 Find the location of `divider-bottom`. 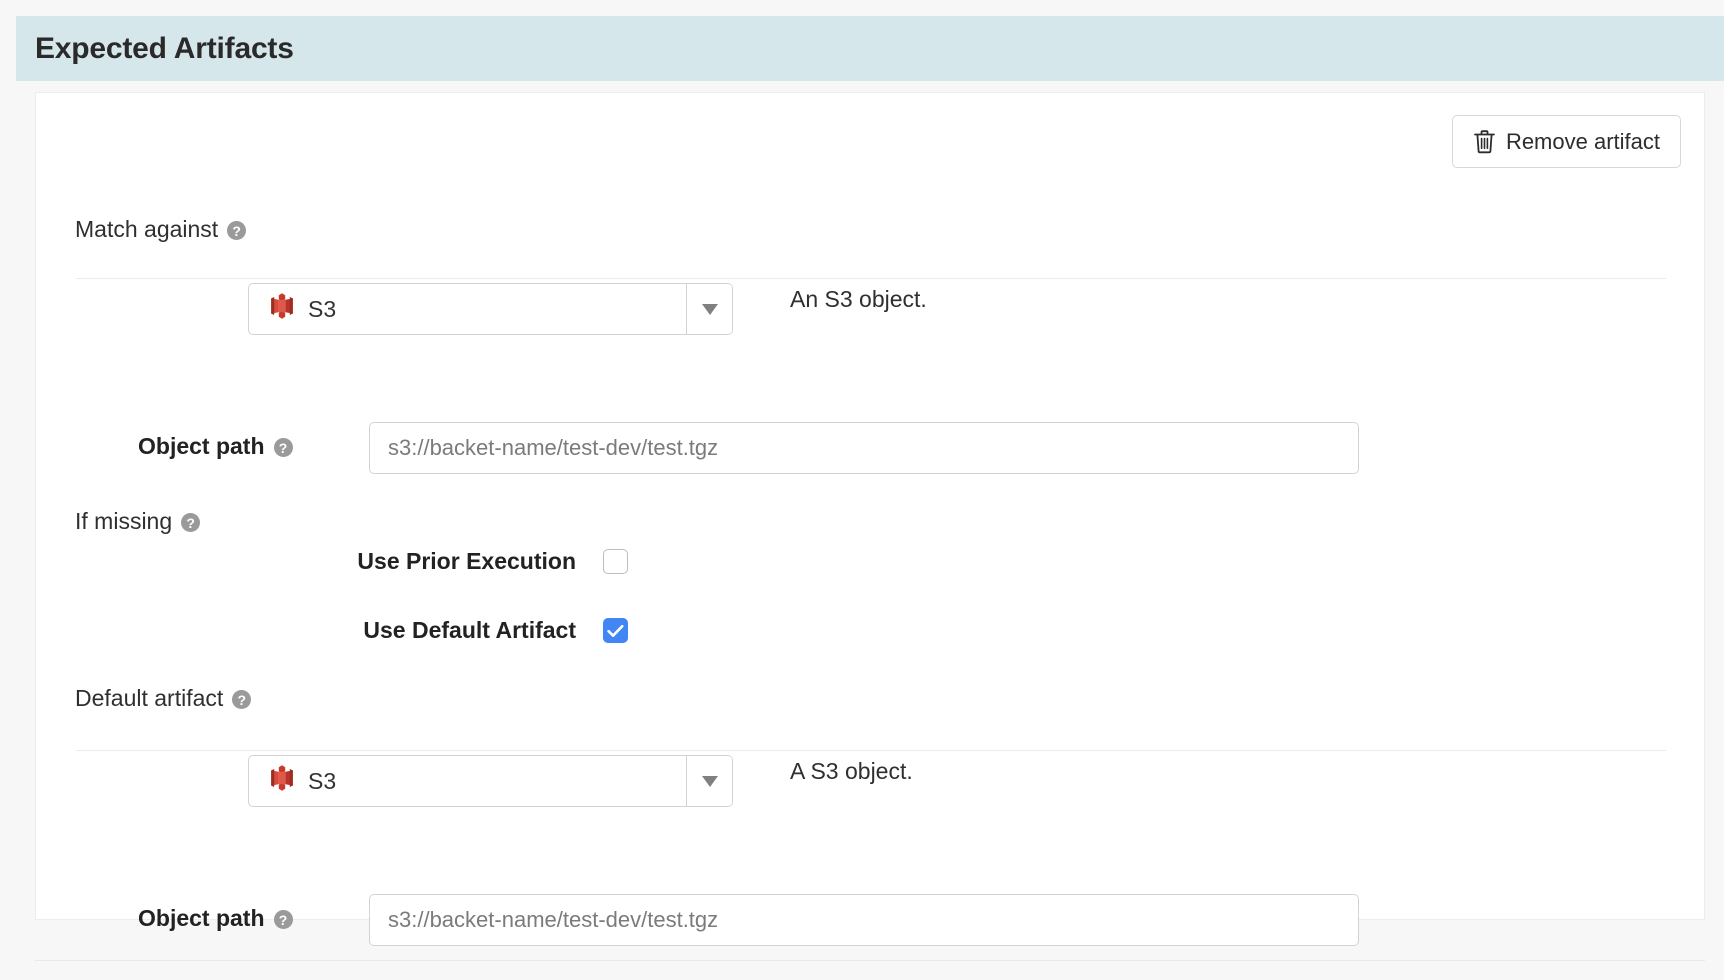

divider-bottom is located at coordinates (871, 750).